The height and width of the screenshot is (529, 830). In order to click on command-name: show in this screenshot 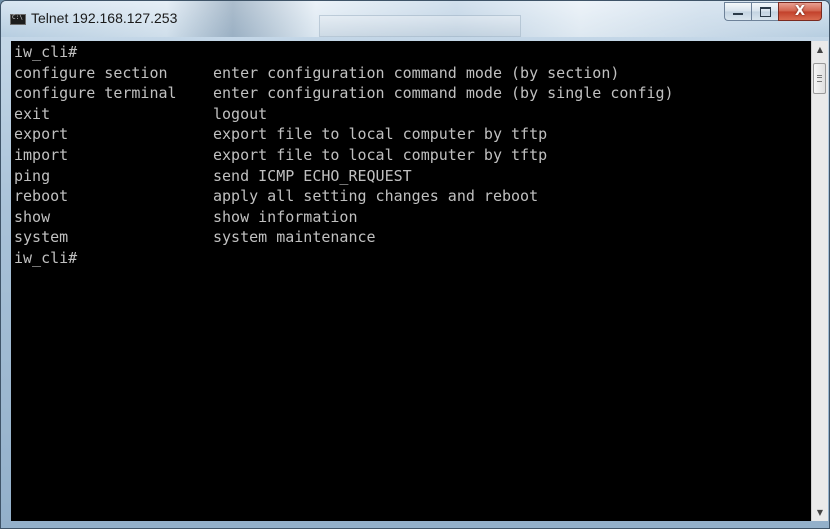, I will do `click(32, 216)`.